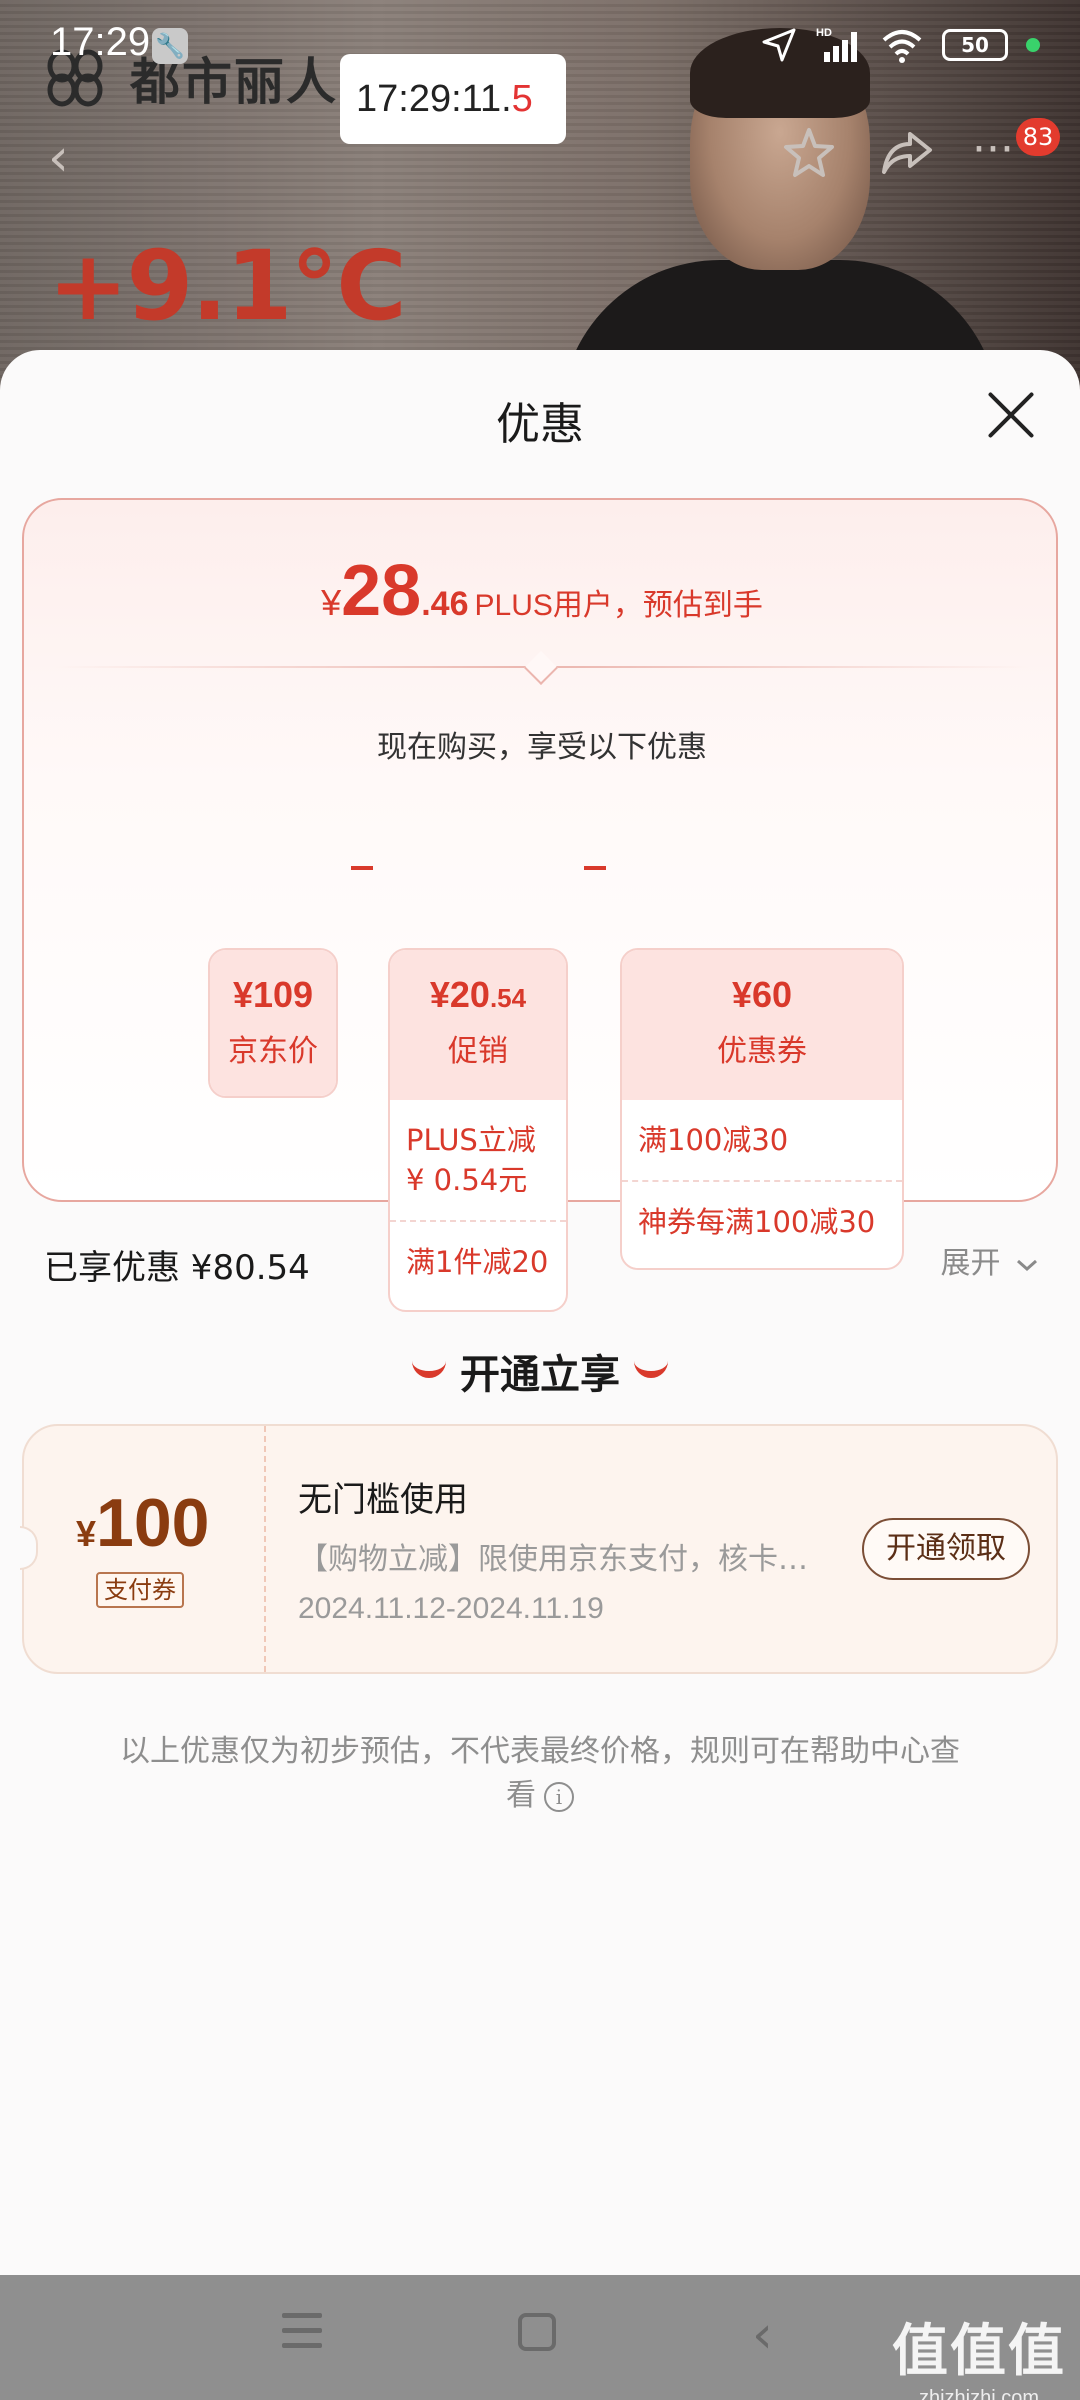  What do you see at coordinates (970, 1263) in the screenshot?
I see `expand-label: 展开` at bounding box center [970, 1263].